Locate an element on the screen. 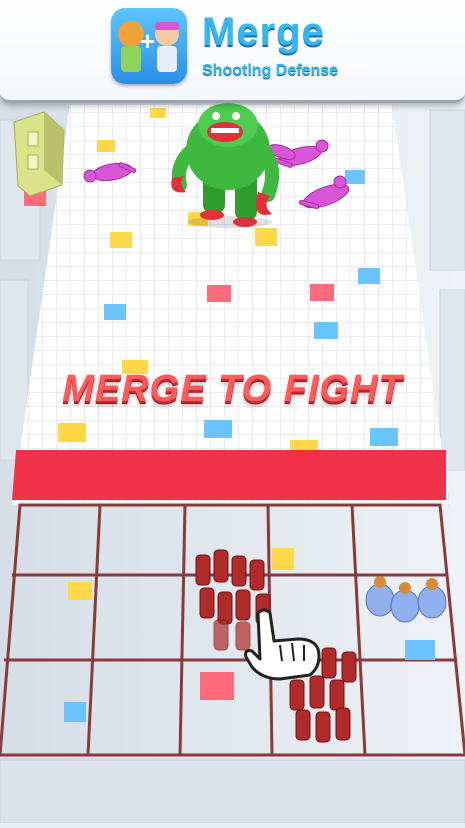 The image size is (465, 828). watchtower is located at coordinates (39, 154).